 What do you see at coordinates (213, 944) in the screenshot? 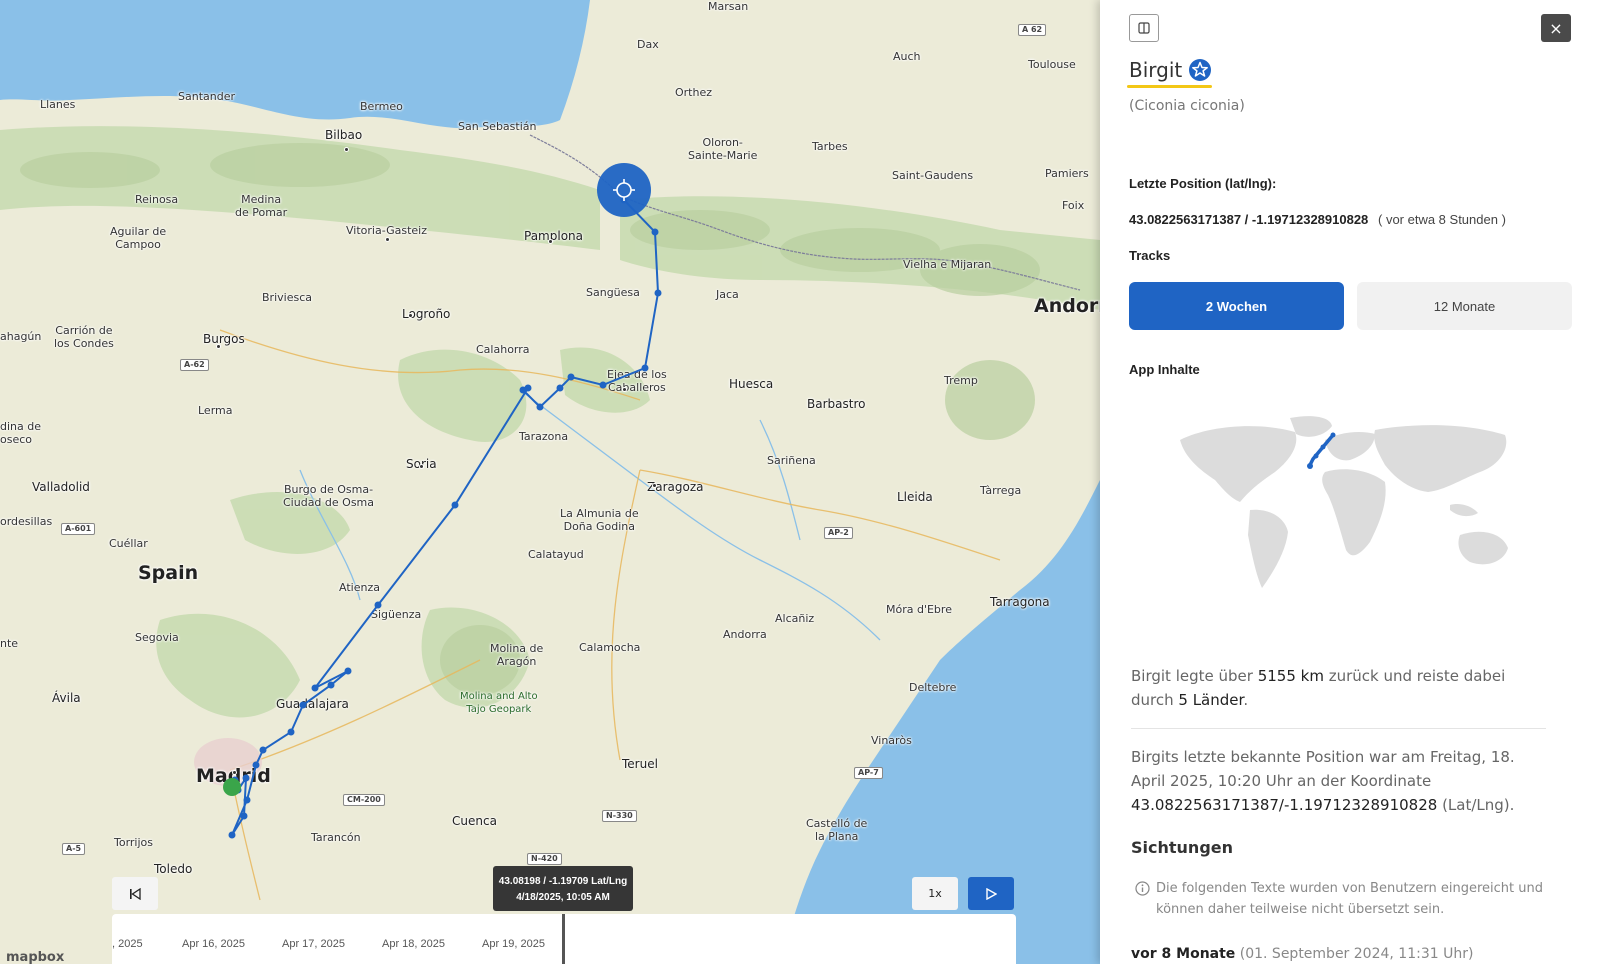
I see `timeline-tick: Apr 16, 2025` at bounding box center [213, 944].